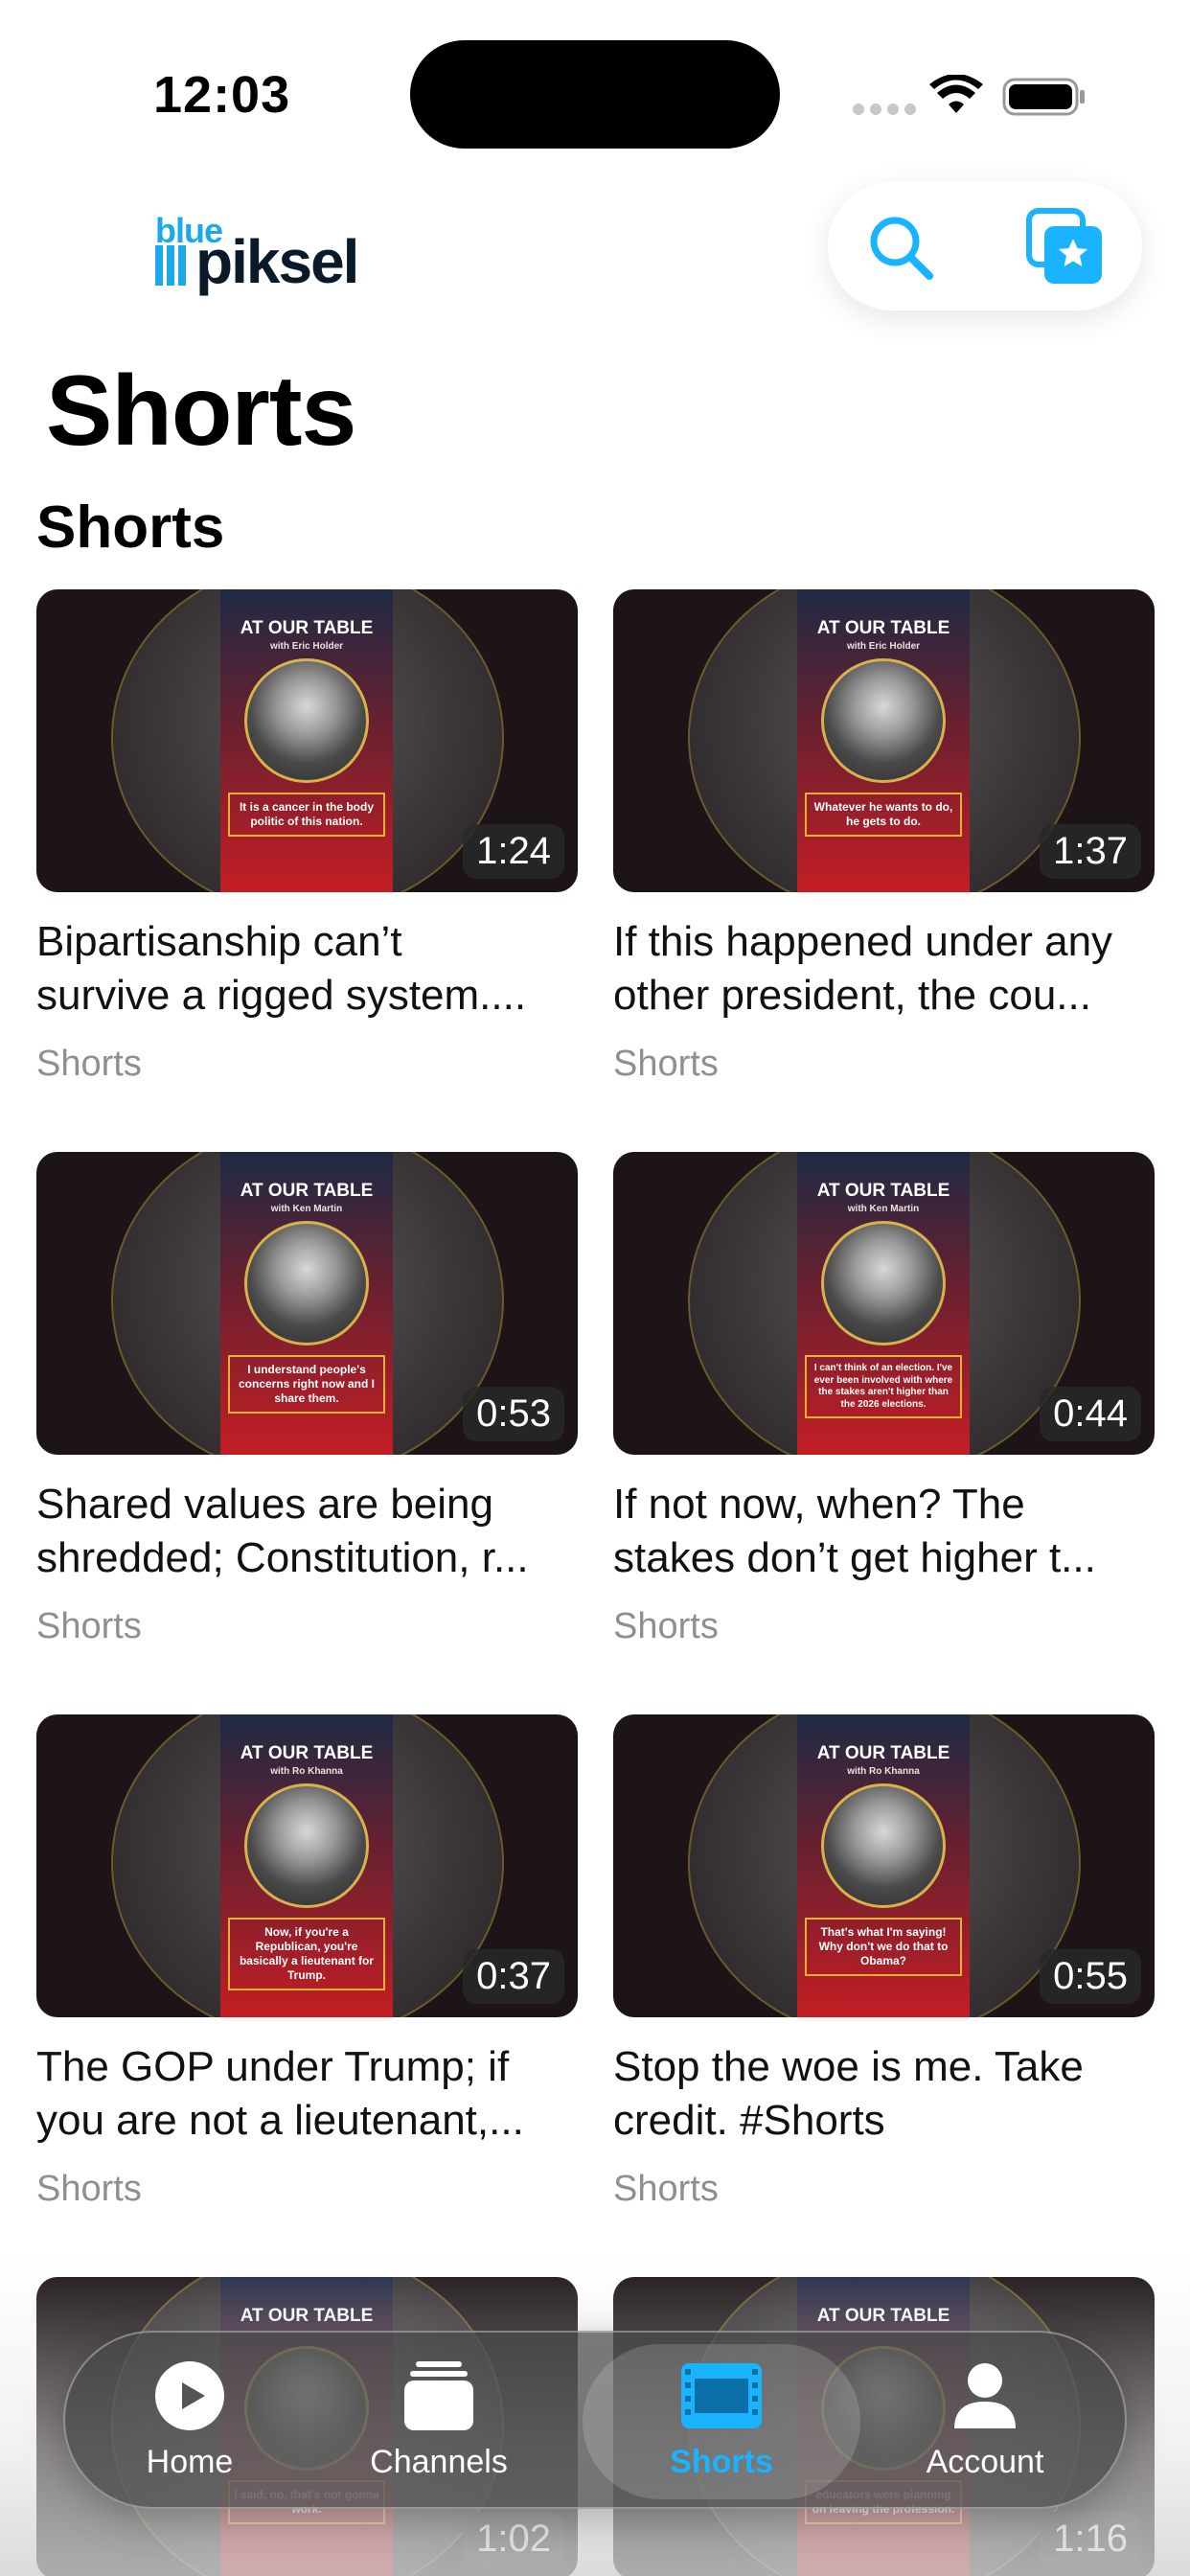  What do you see at coordinates (1043, 97) in the screenshot?
I see `battery-icon` at bounding box center [1043, 97].